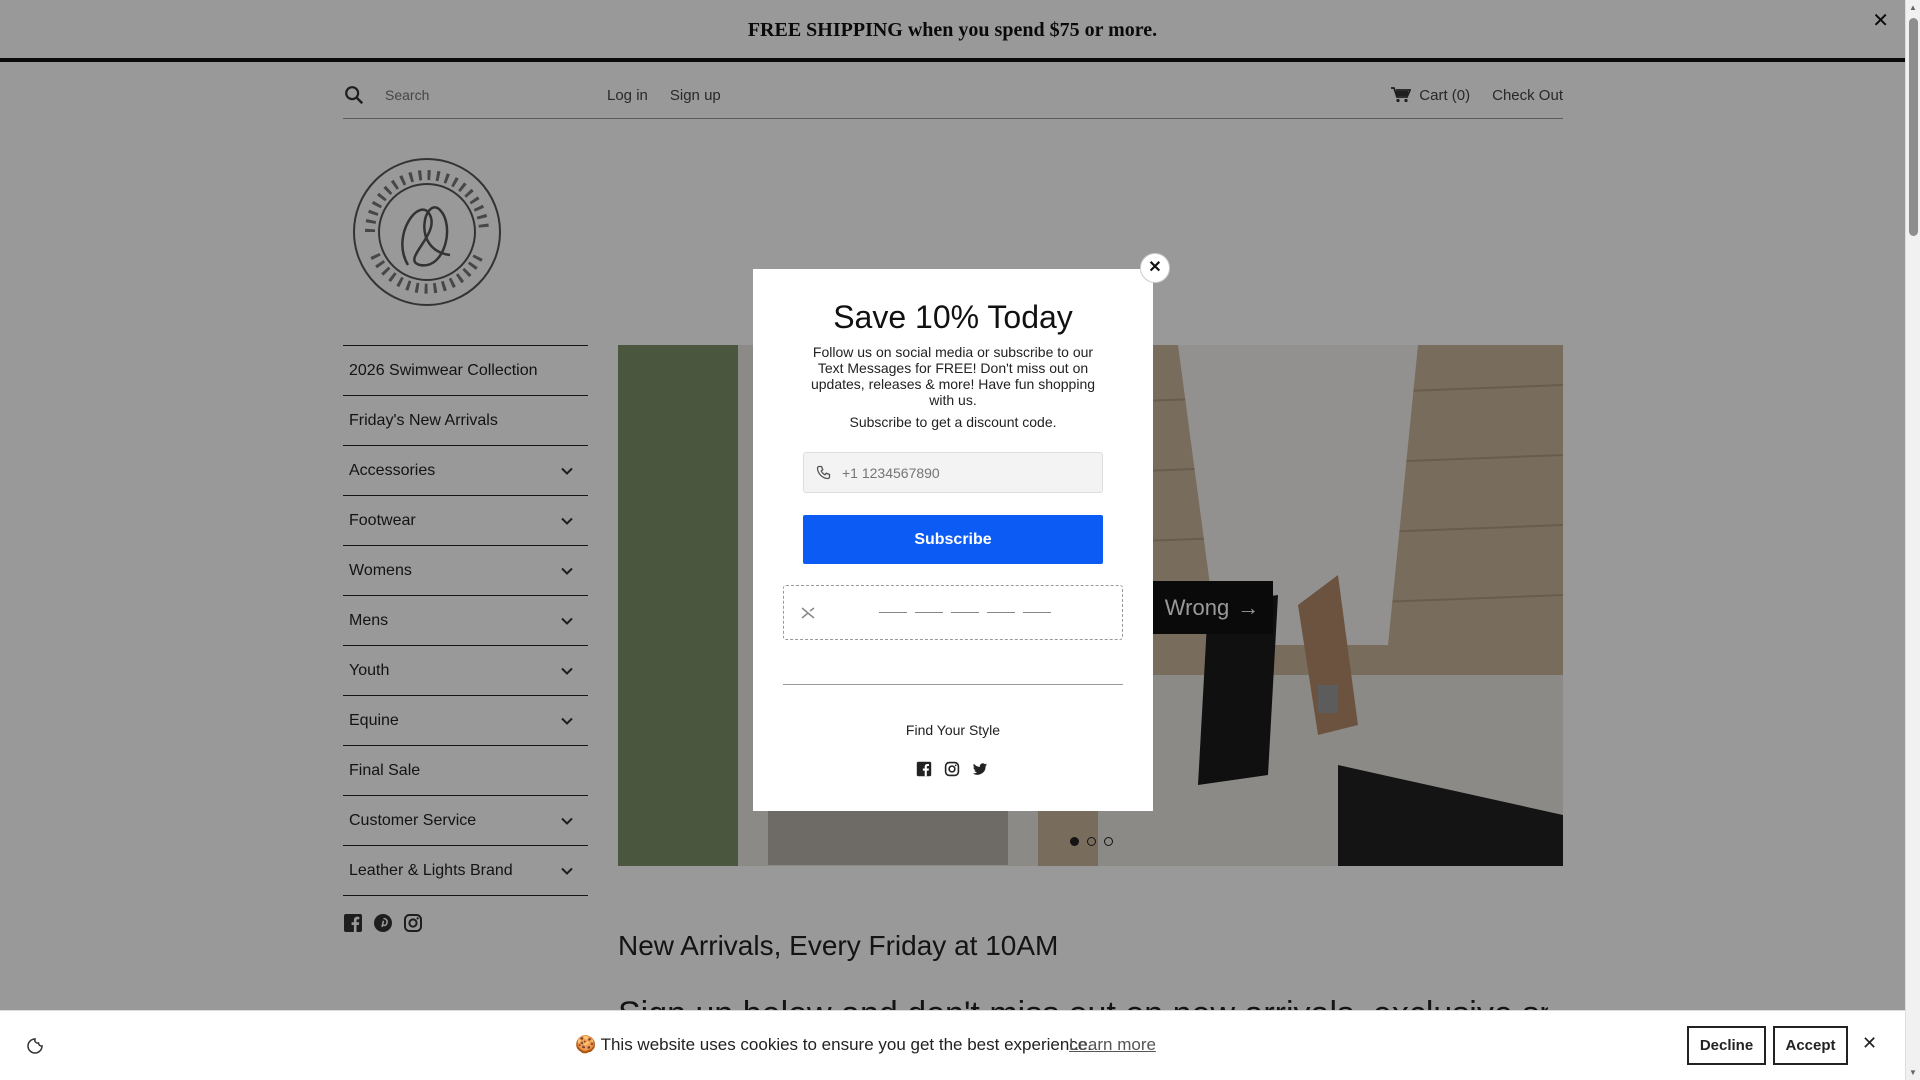  I want to click on cookie-settings-icon, so click(35, 1046).